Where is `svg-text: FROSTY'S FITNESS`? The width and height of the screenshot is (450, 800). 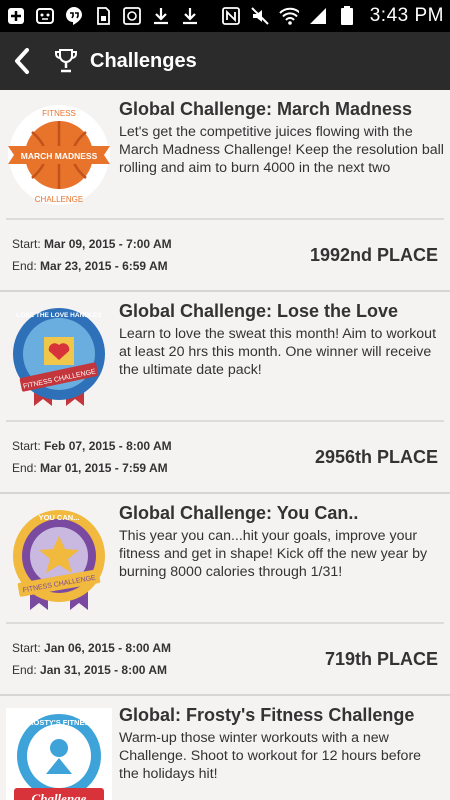 svg-text: FROSTY'S FITNESS is located at coordinates (59, 722).